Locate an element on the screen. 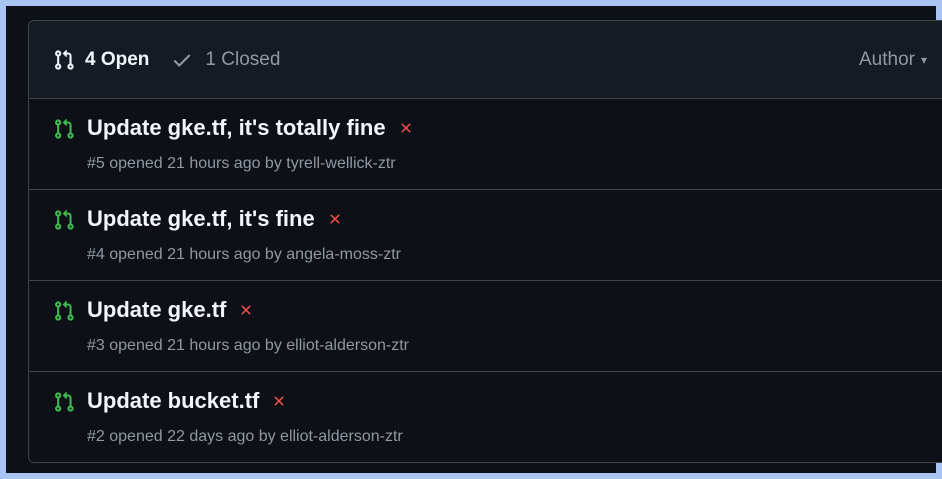  author-filter-label: Author is located at coordinates (887, 59).